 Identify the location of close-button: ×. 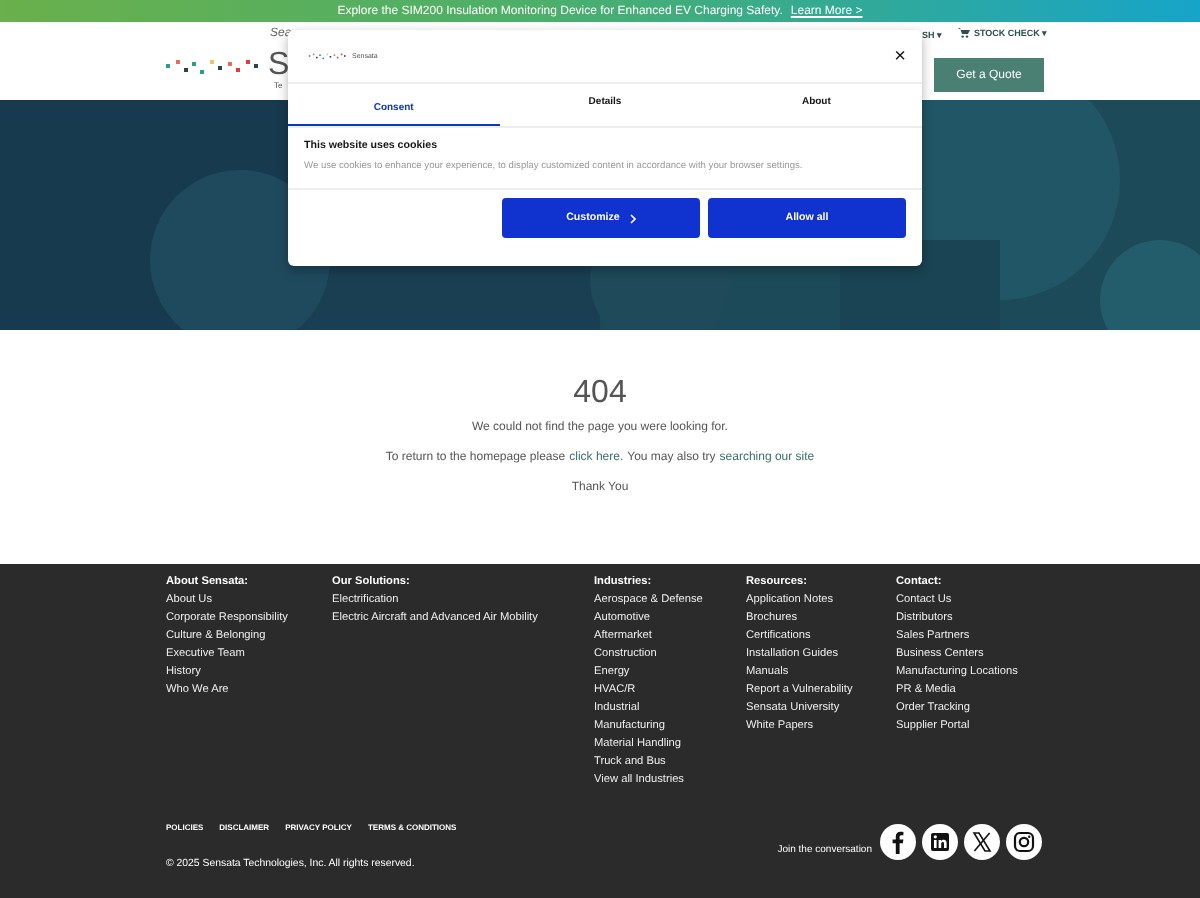
(900, 56).